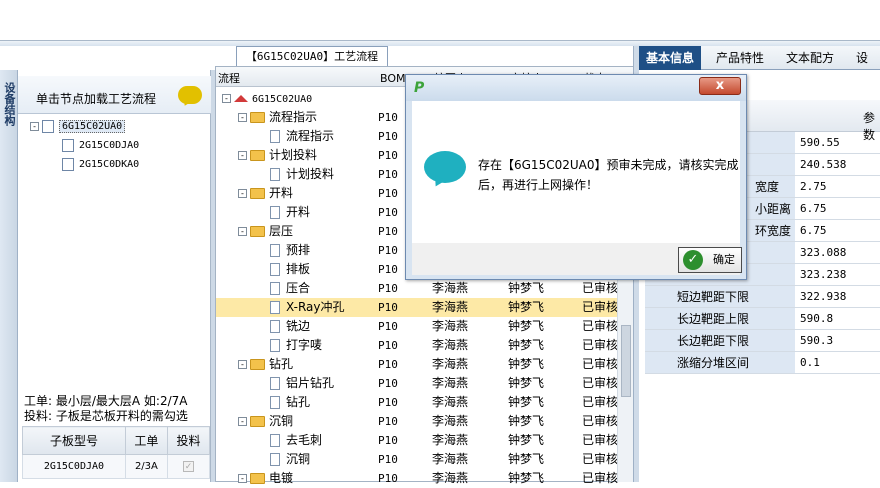  I want to click on close-button: x, so click(720, 86).